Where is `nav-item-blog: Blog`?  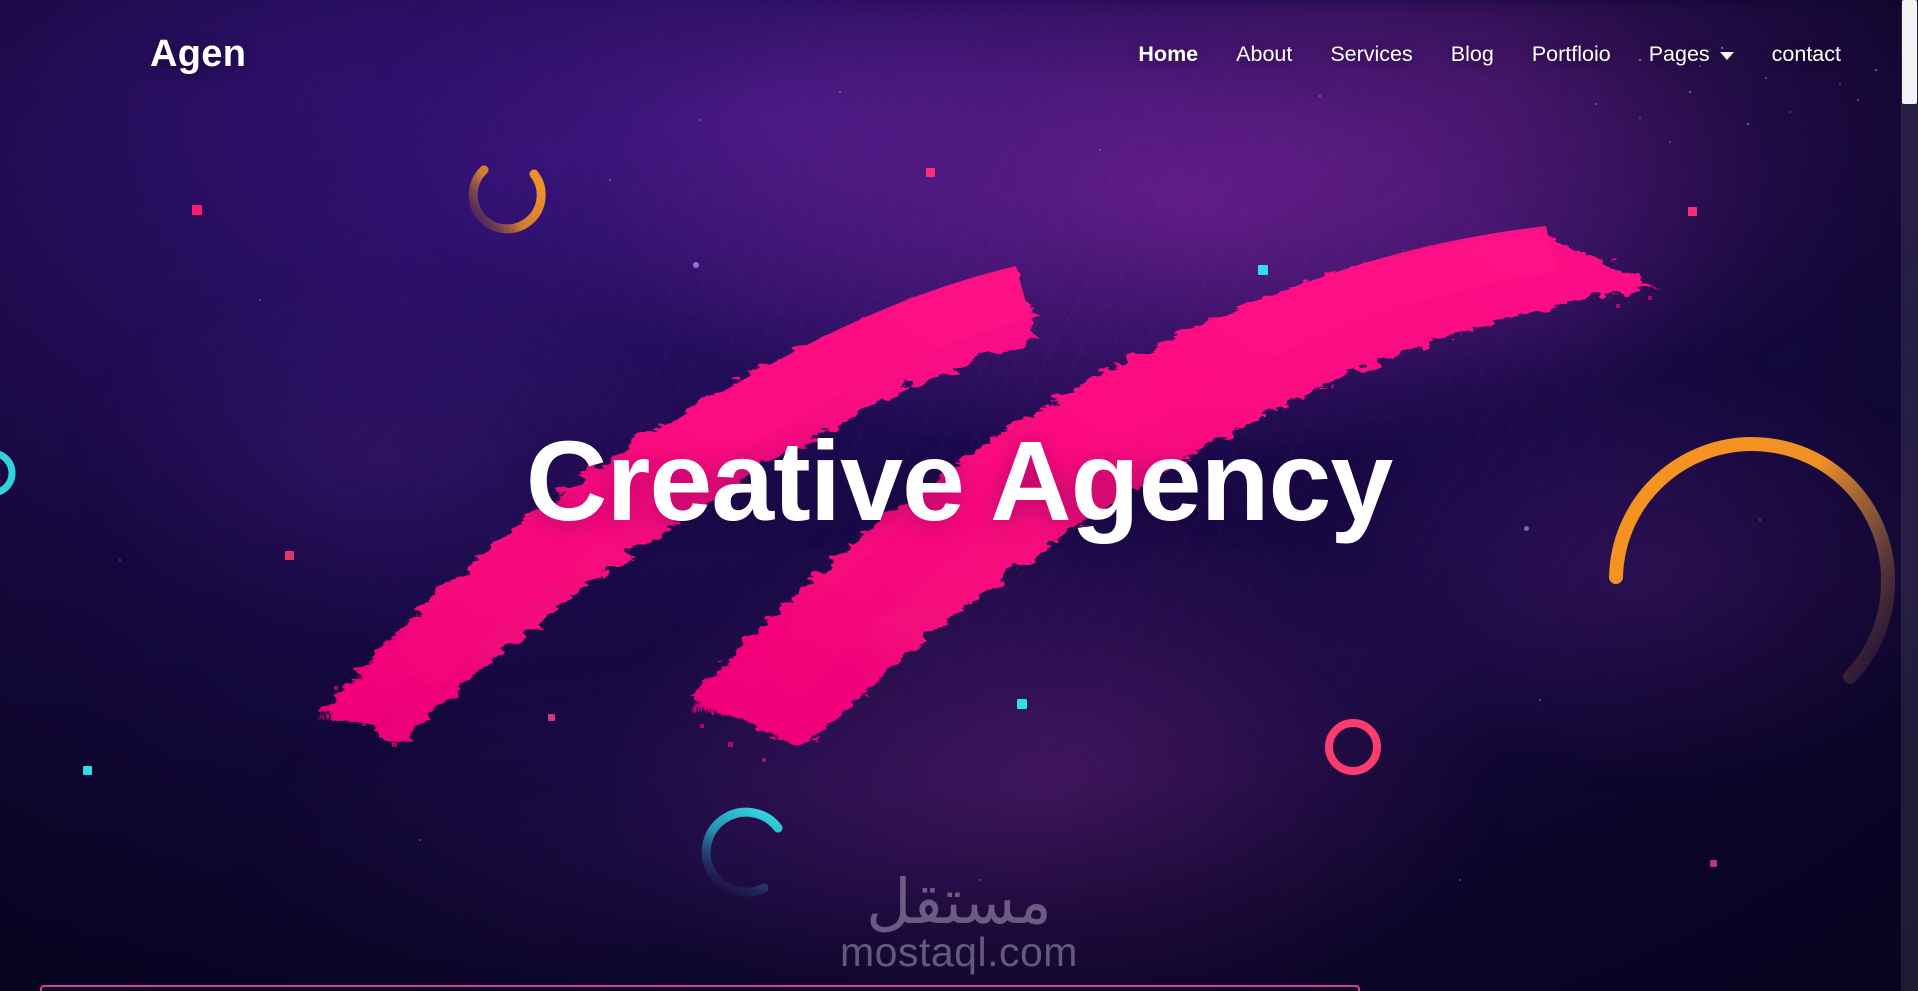
nav-item-blog: Blog is located at coordinates (1472, 54).